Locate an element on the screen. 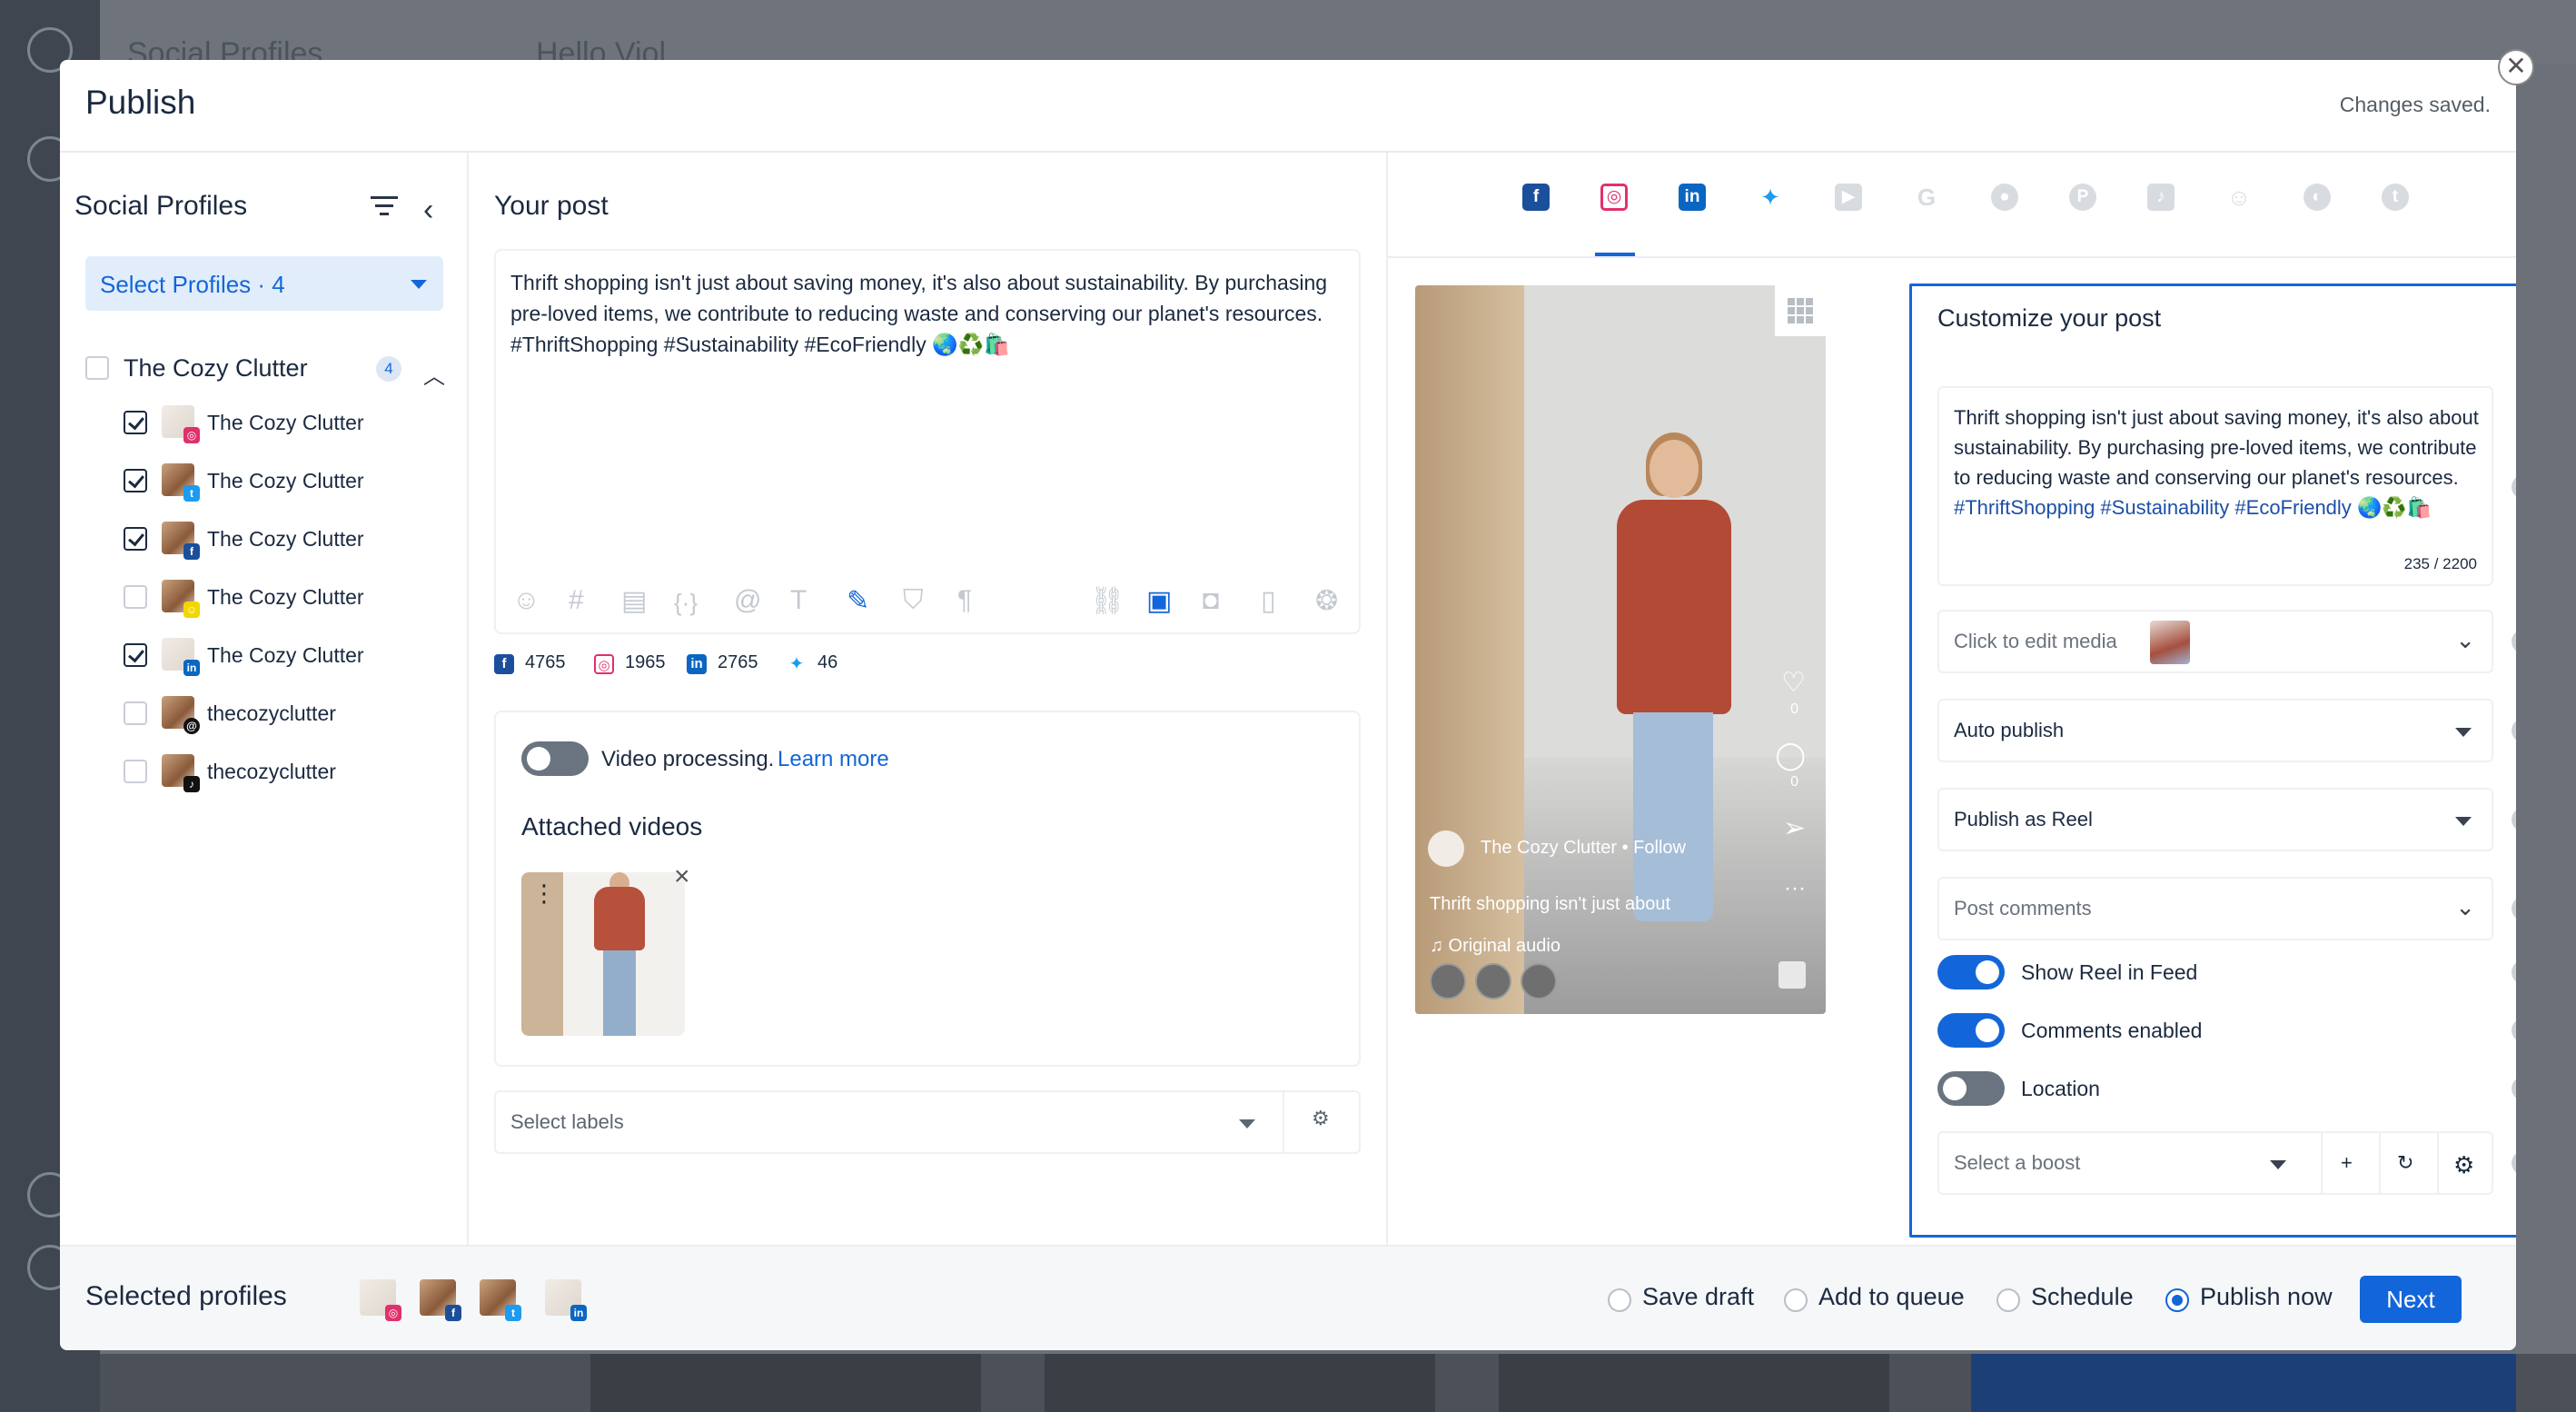 The height and width of the screenshot is (1412, 2576). tab-threads: ◐ is located at coordinates (2317, 197).